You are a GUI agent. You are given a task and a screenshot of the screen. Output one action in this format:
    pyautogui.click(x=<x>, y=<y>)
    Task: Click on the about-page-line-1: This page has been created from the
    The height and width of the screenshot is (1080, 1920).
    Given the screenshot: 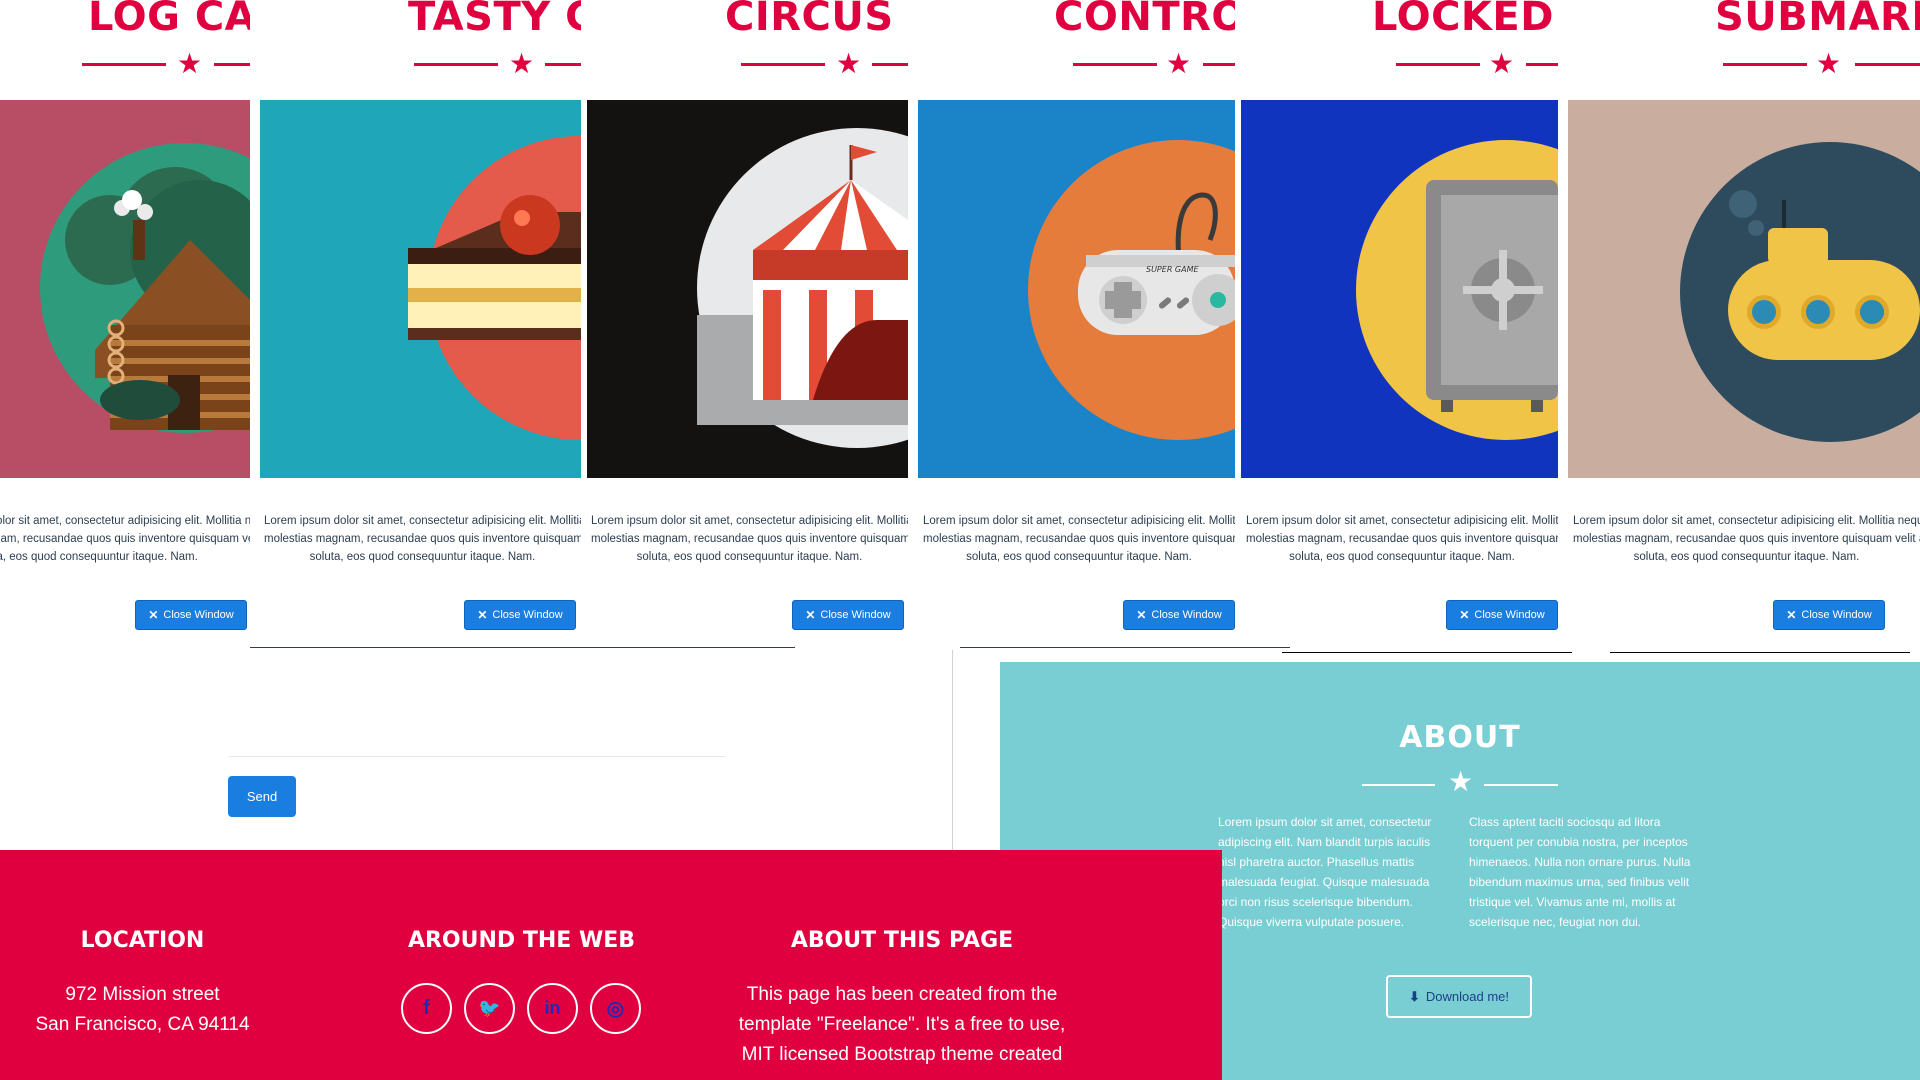 What is the action you would take?
    pyautogui.click(x=902, y=994)
    